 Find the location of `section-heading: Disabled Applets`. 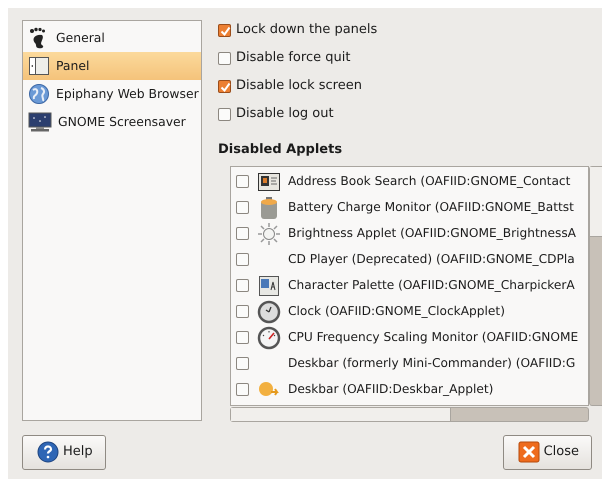

section-heading: Disabled Applets is located at coordinates (281, 150).